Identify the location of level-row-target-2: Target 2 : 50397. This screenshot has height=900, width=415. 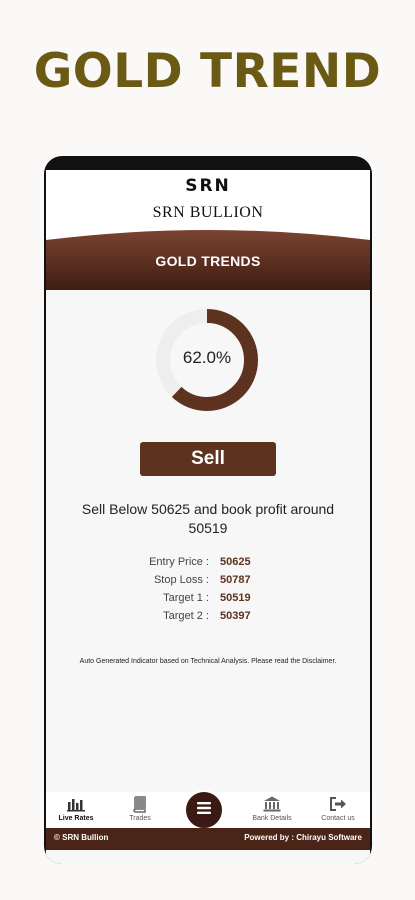
(208, 619).